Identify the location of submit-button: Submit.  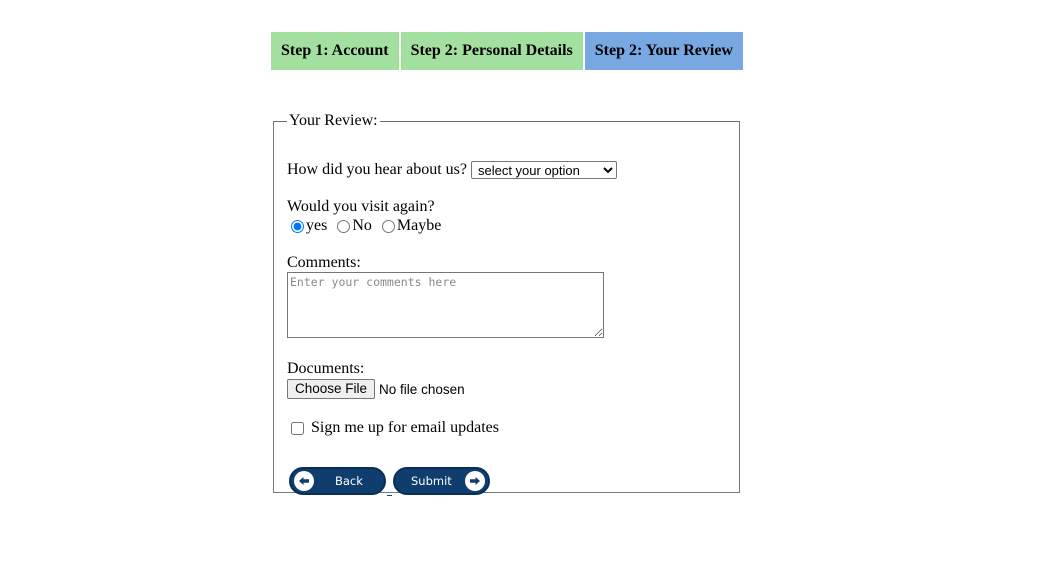
(441, 481).